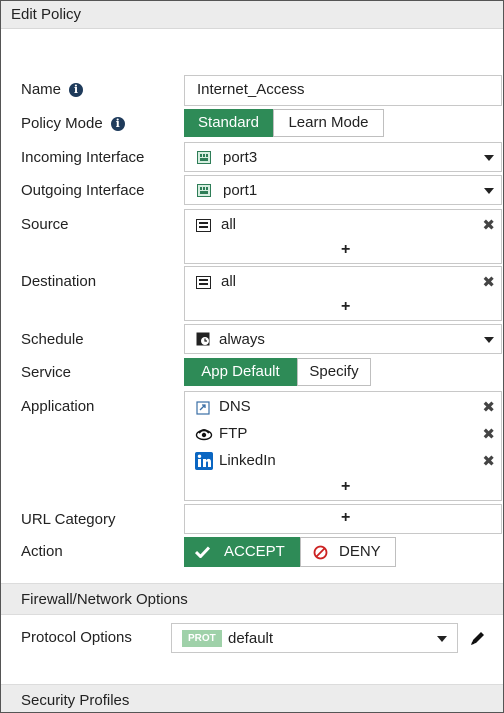  I want to click on policy-mode-learn-button: Learn Mode, so click(328, 123).